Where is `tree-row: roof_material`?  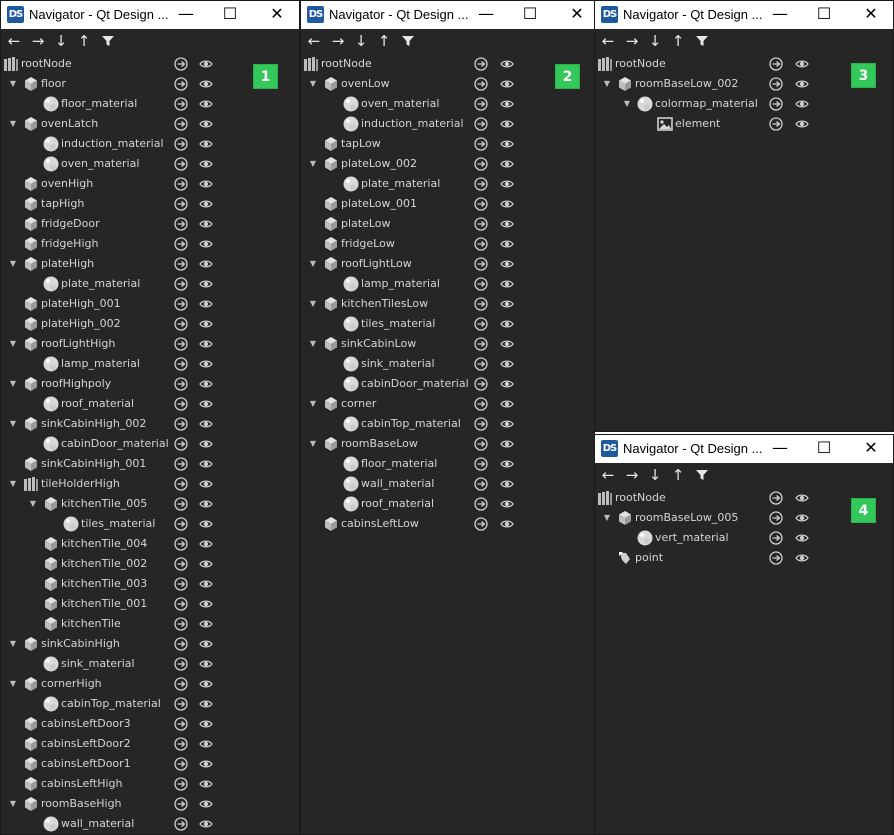
tree-row: roof_material is located at coordinates (447, 504).